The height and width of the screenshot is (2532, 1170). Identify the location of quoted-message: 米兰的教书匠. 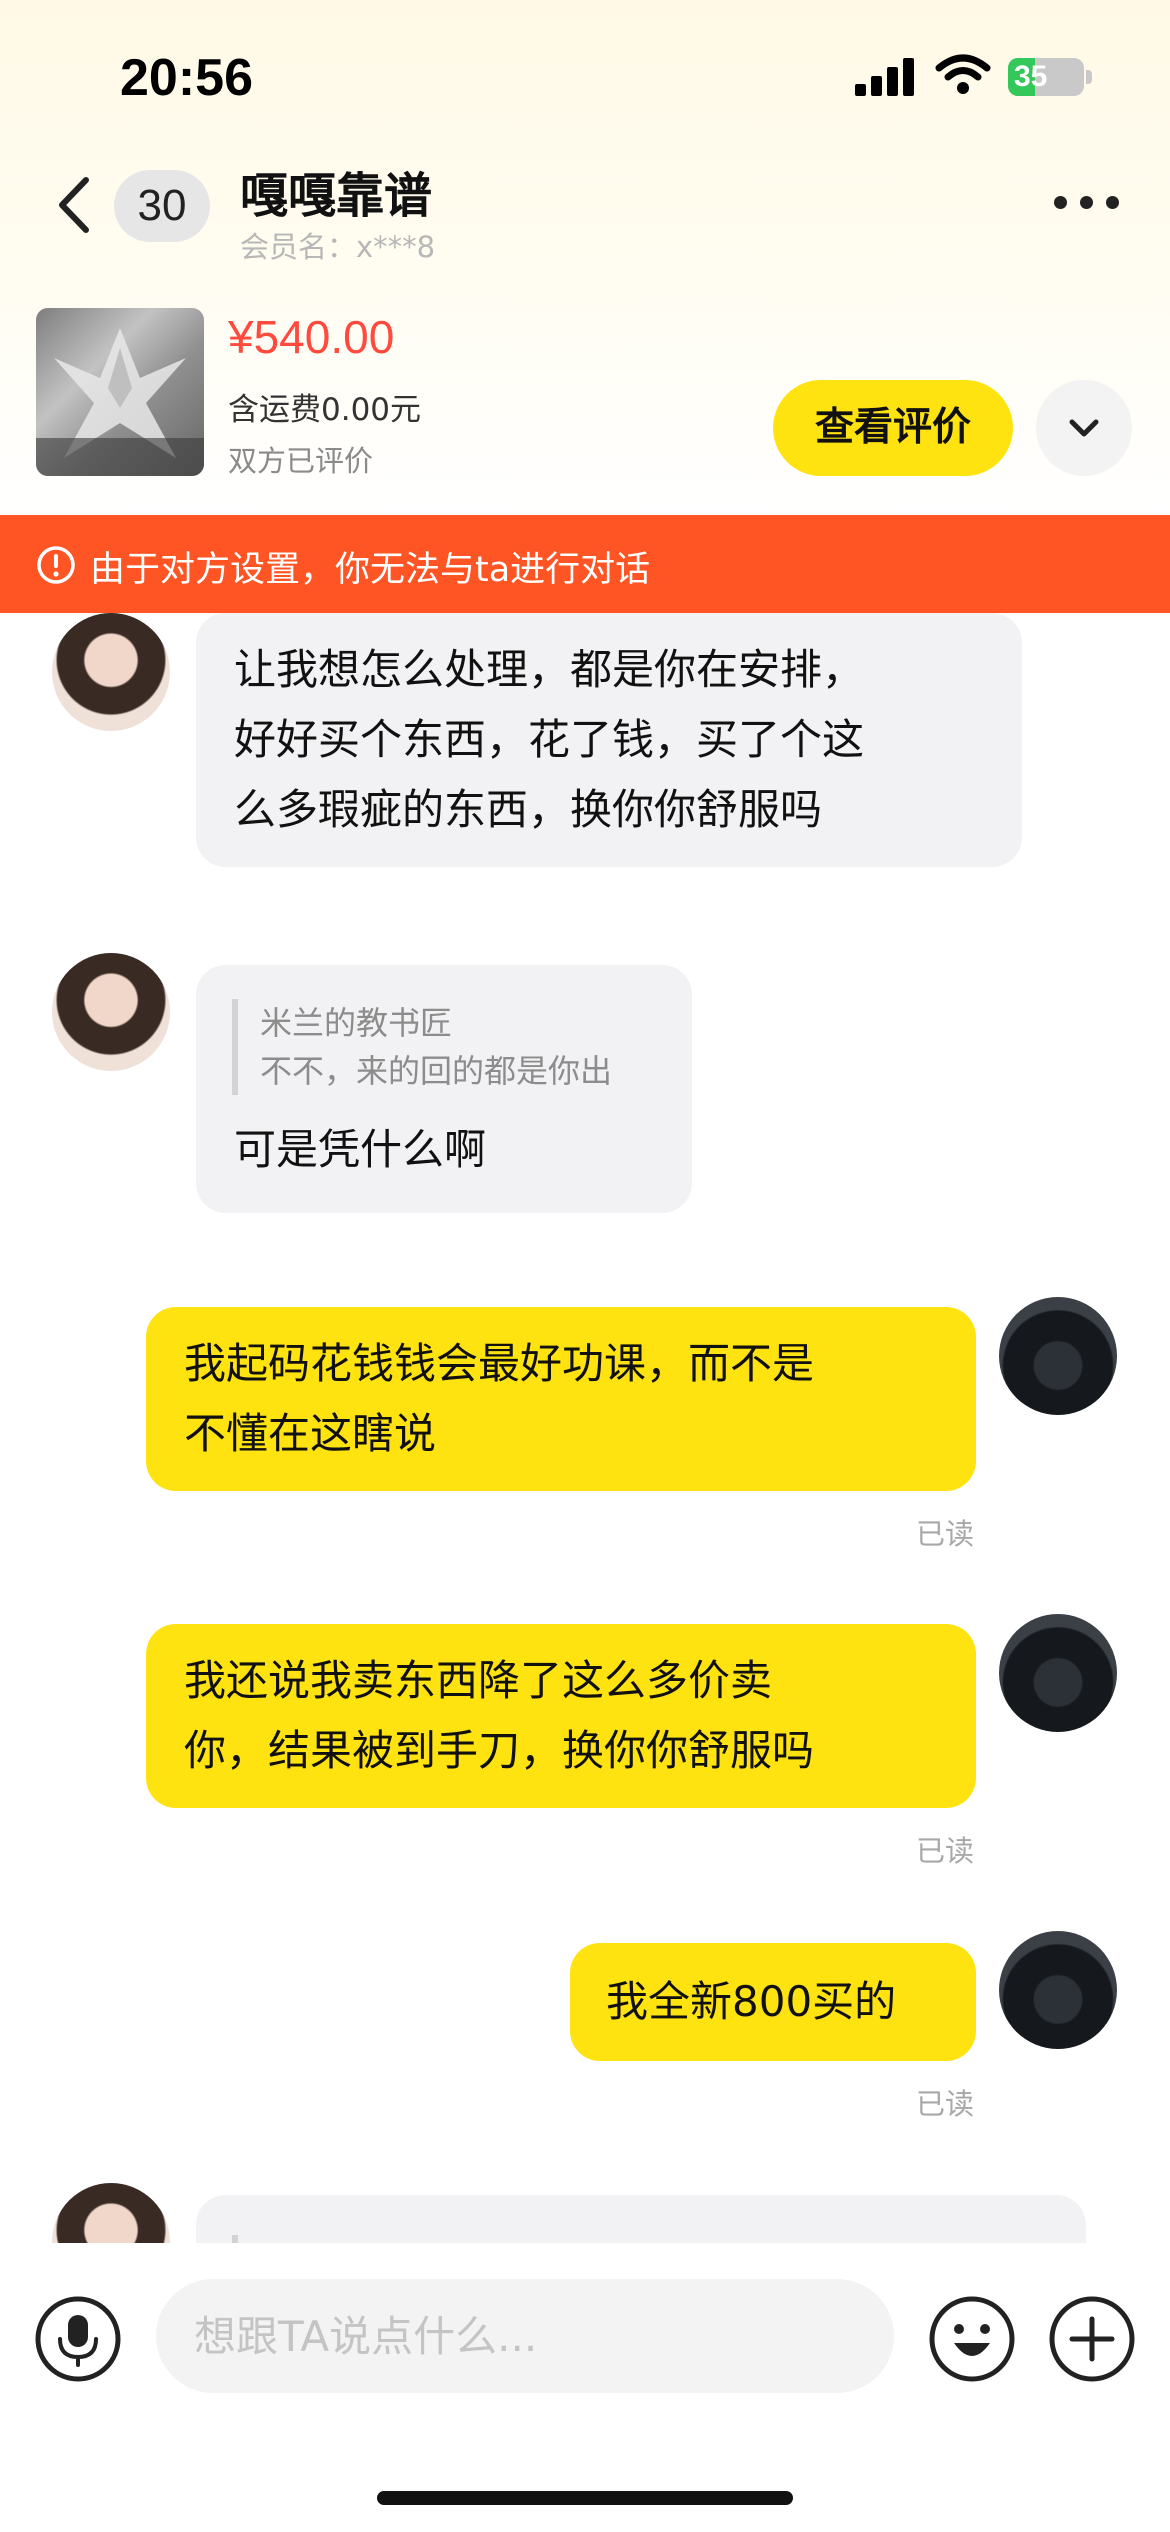
(342, 2239).